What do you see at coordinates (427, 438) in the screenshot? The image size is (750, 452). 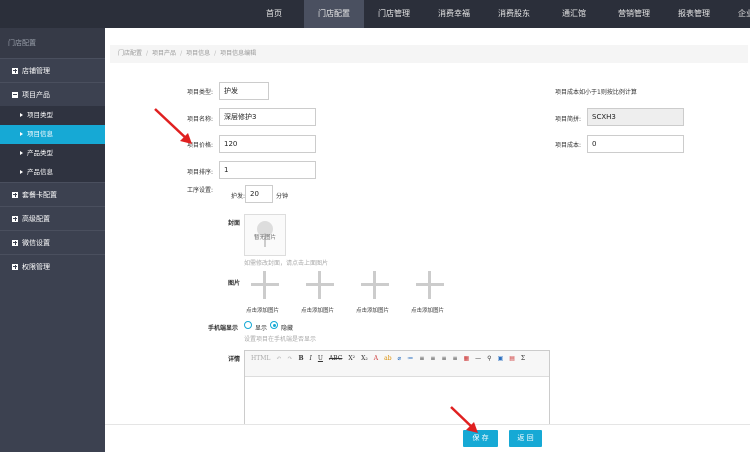 I see `form-footer: 保 存 返 回` at bounding box center [427, 438].